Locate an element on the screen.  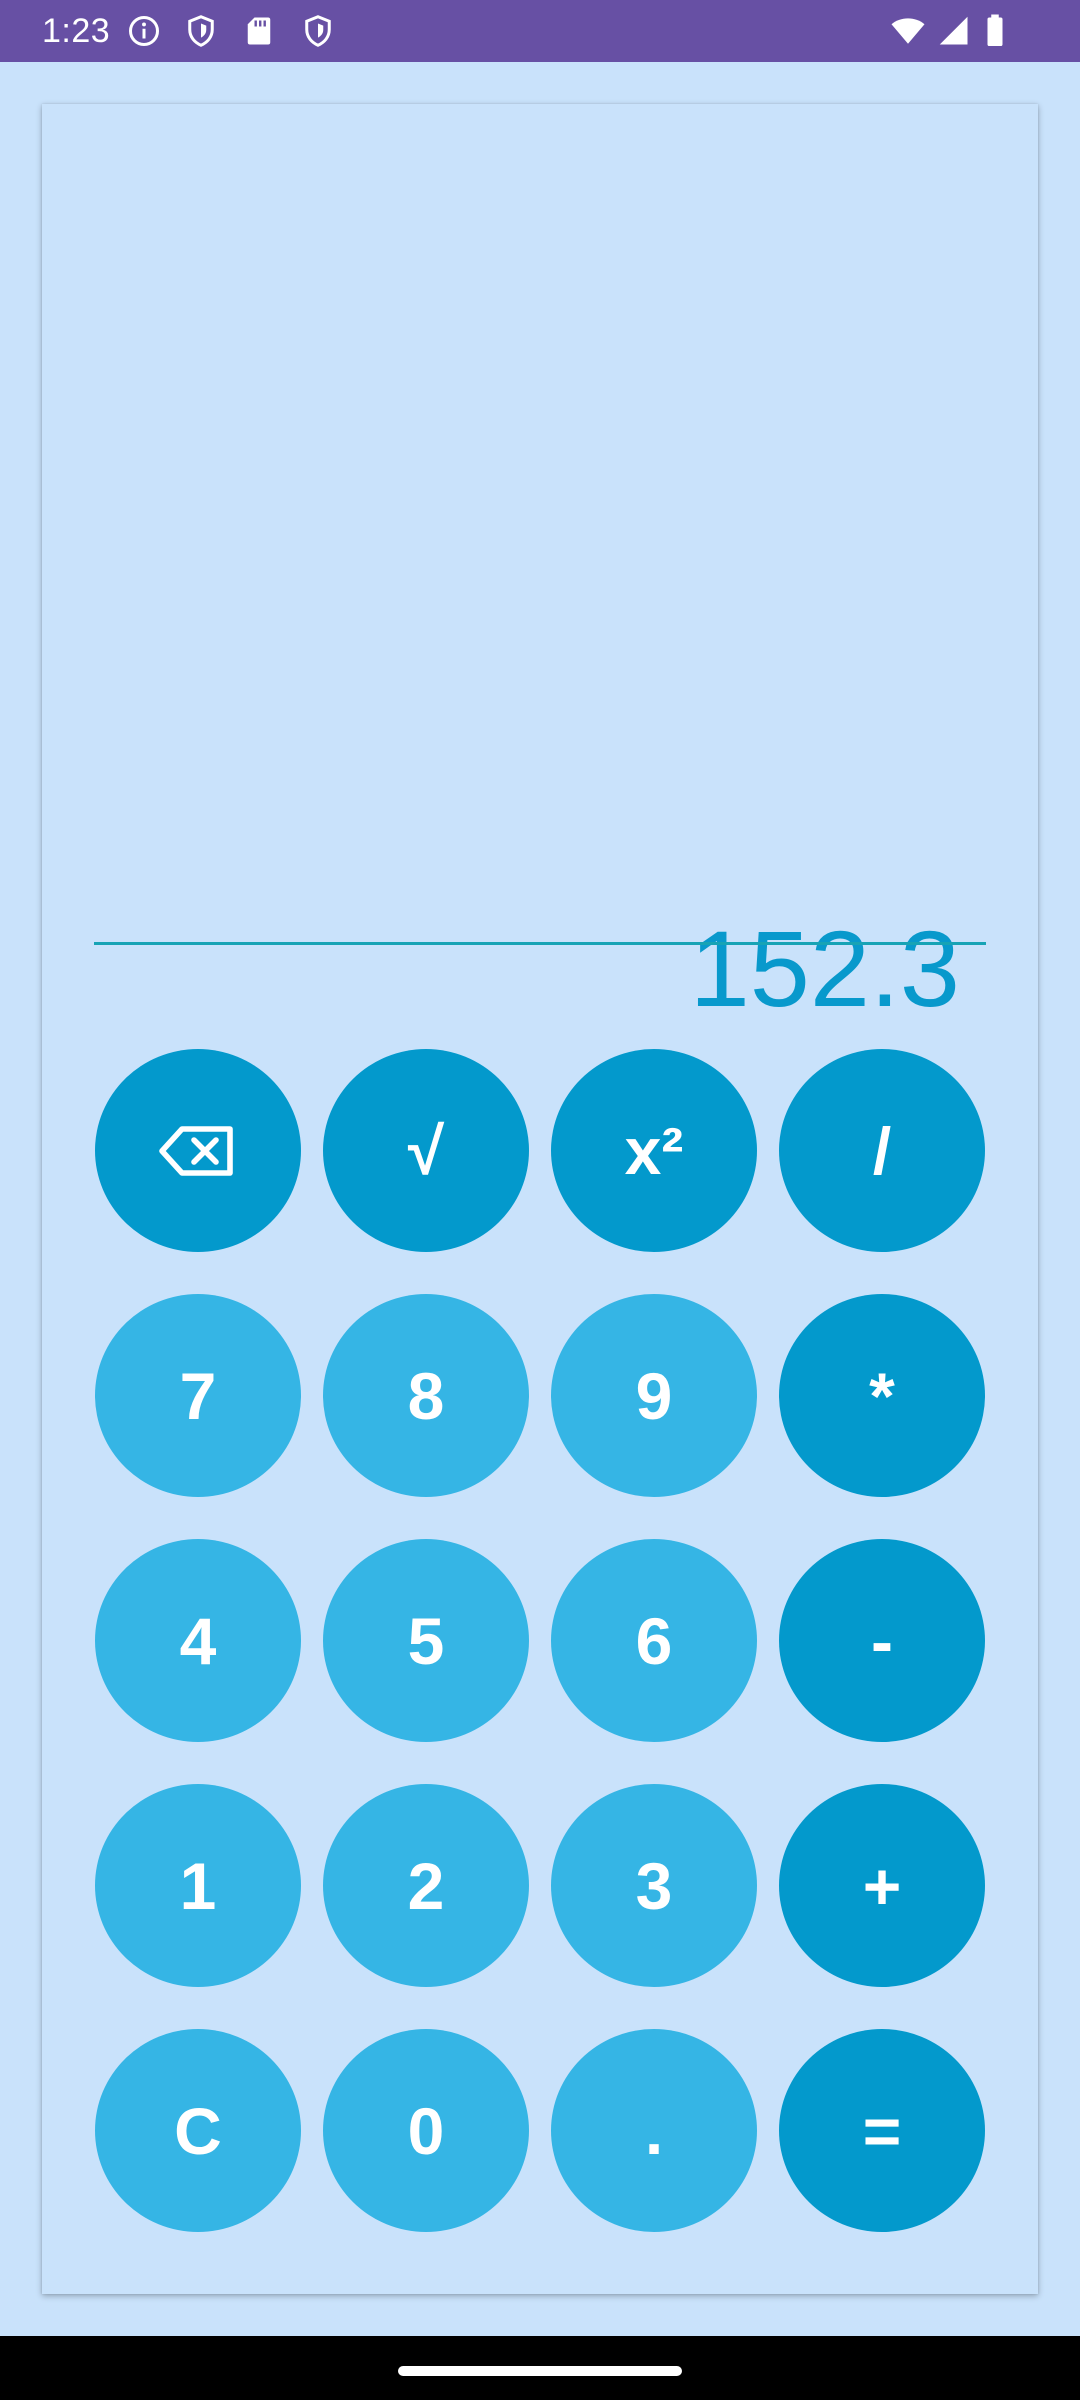
status-time: 1:23 is located at coordinates (76, 31).